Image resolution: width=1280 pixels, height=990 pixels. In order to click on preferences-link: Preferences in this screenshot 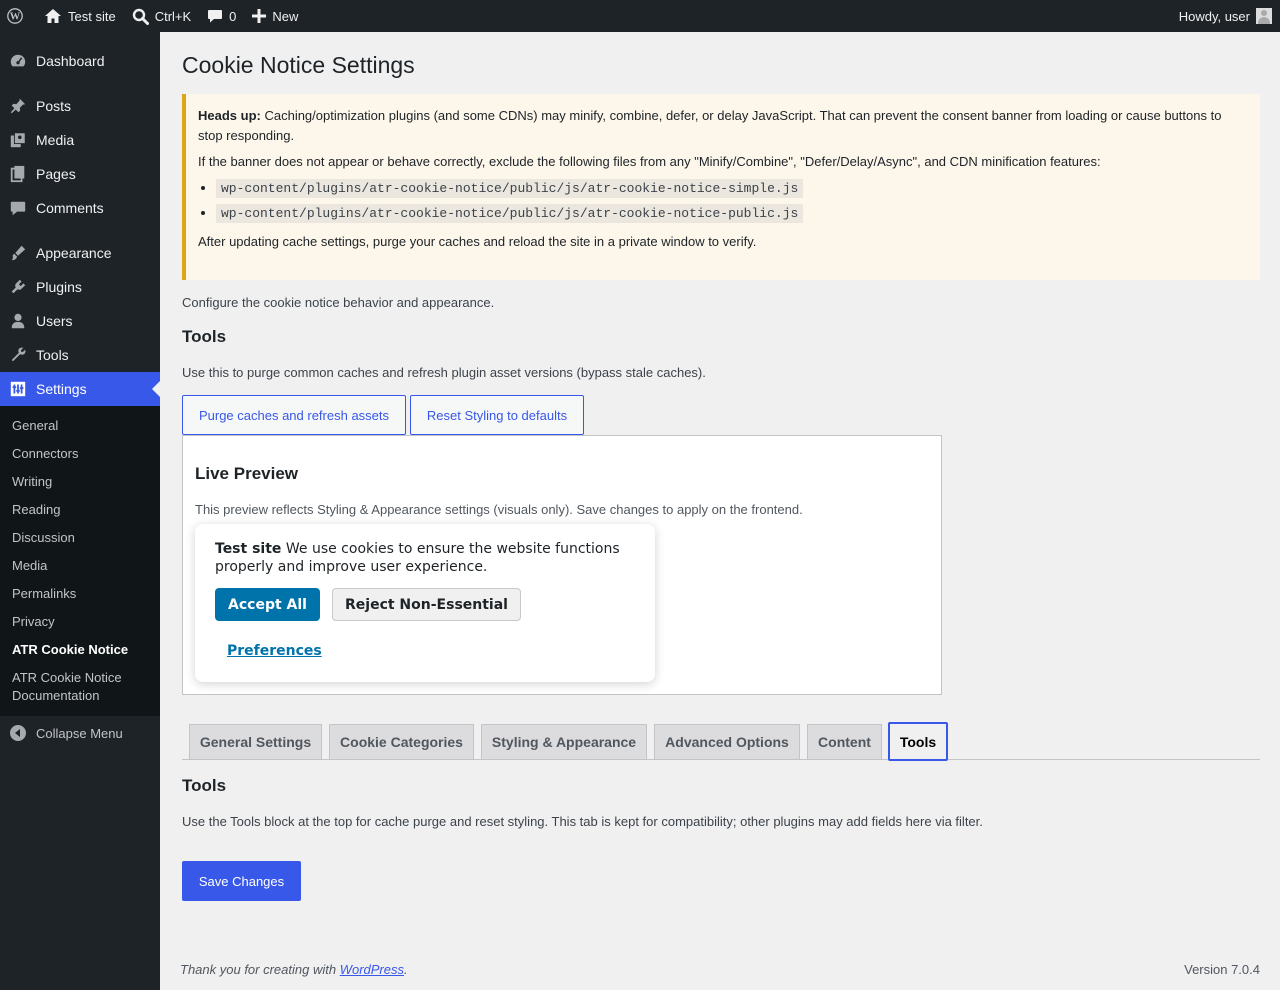, I will do `click(274, 651)`.